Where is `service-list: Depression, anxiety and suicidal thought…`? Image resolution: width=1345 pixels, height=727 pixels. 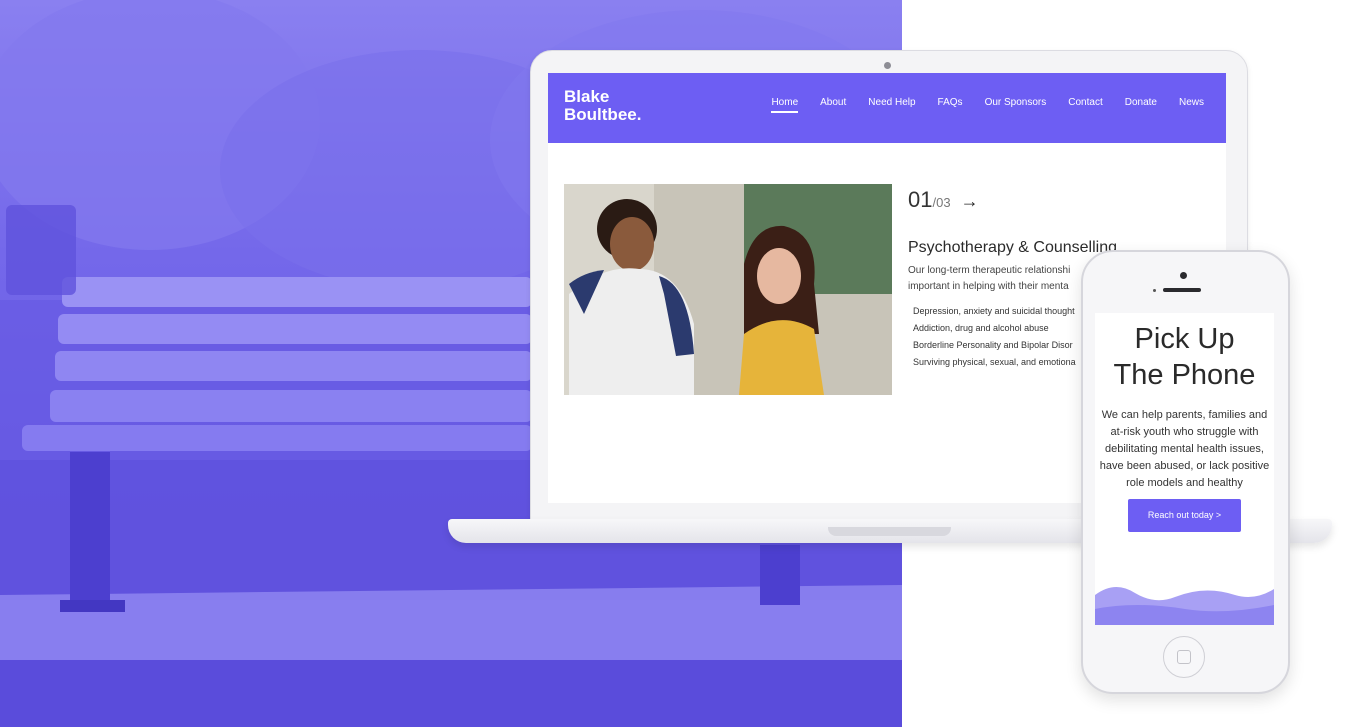
service-list: Depression, anxiety and suicidal thought… is located at coordinates (994, 337).